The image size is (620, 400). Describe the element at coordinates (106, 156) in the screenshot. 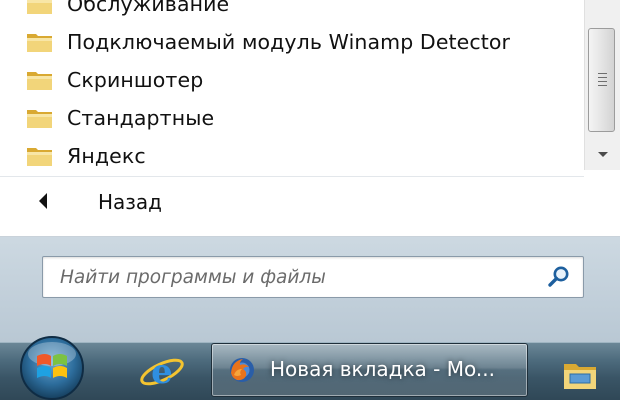

I see `program-label: Яндекс` at that location.